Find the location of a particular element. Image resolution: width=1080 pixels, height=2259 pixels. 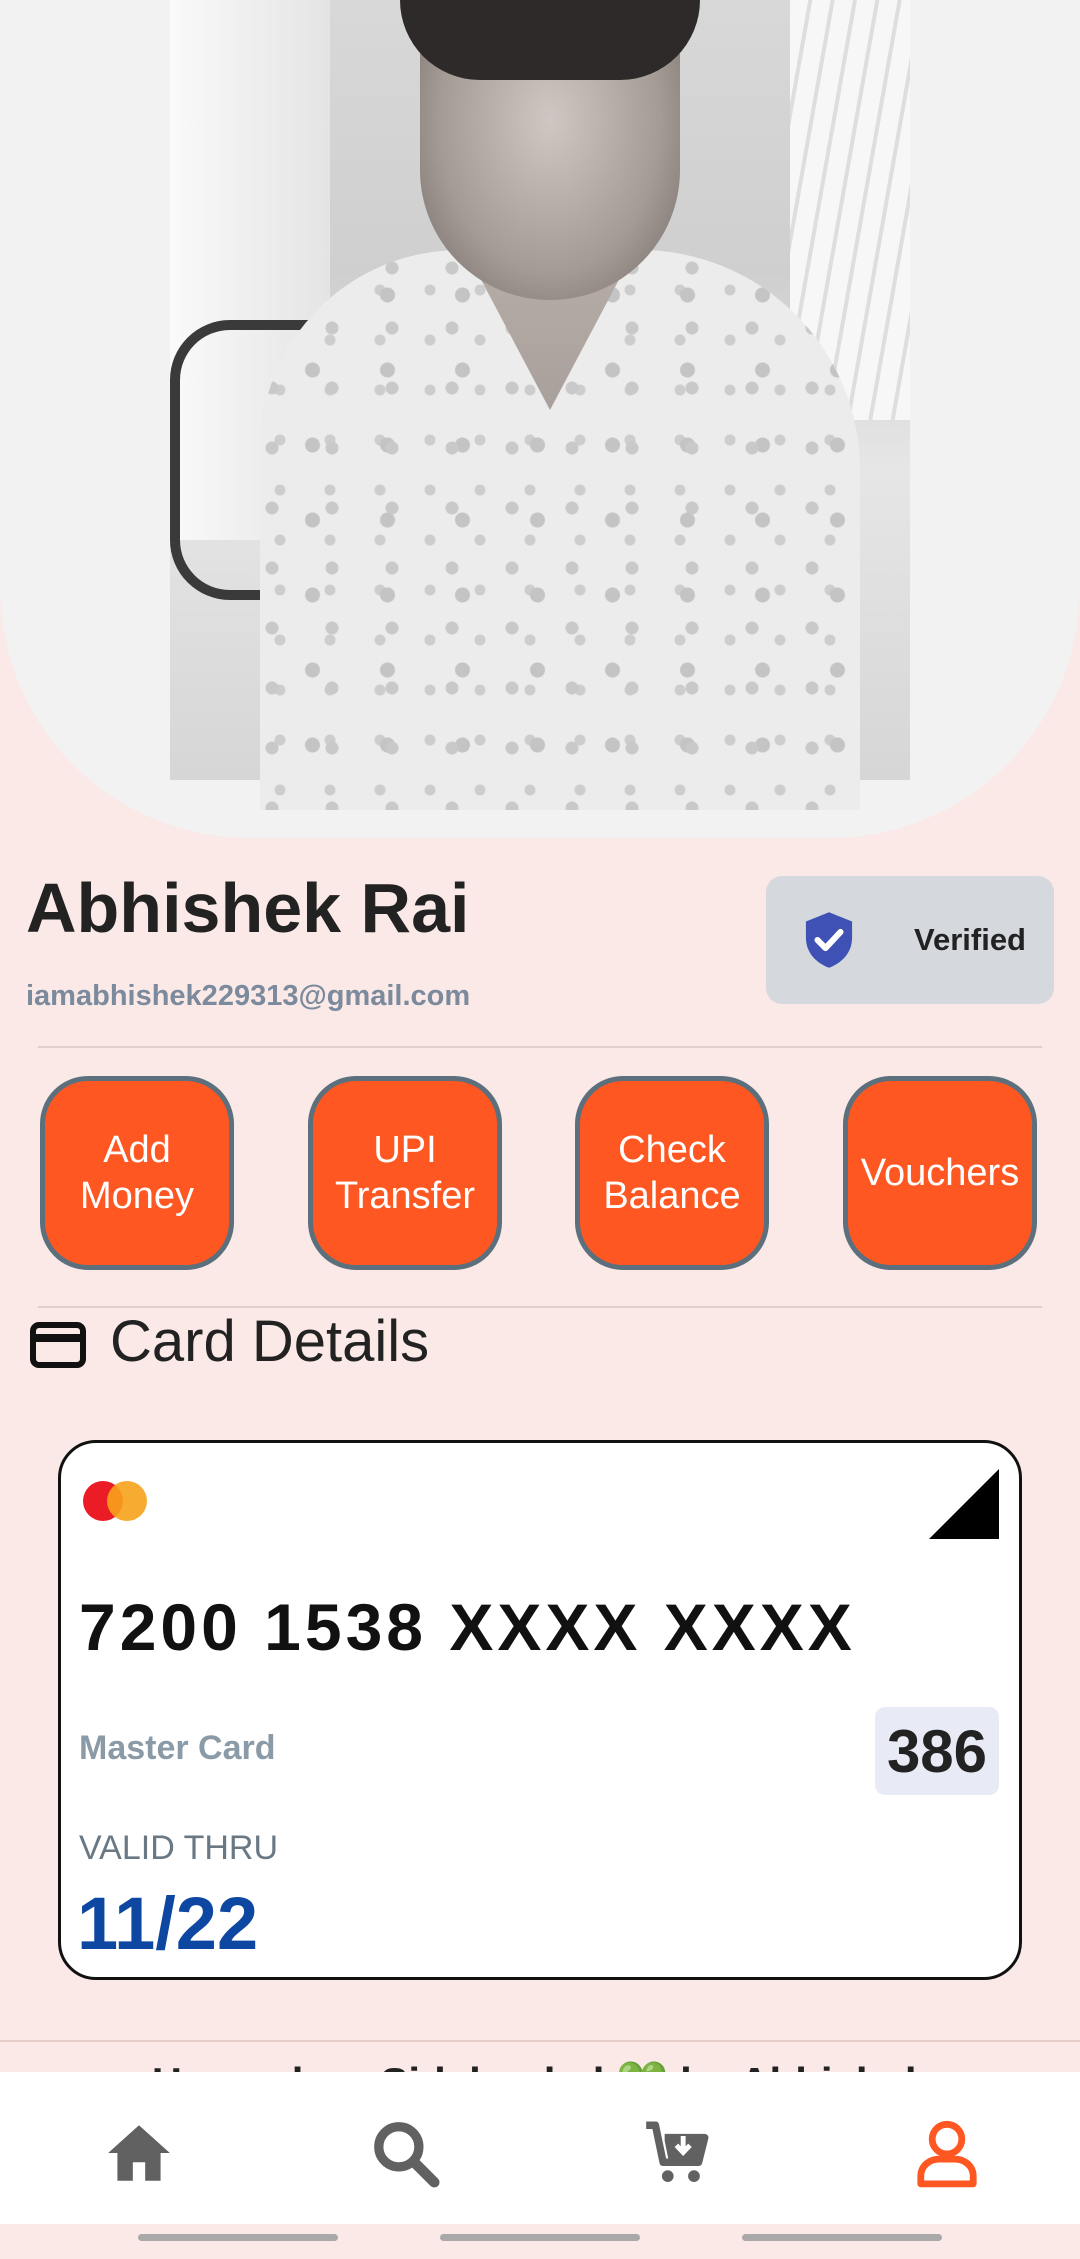

add-money-button: Add Money is located at coordinates (137, 1173).